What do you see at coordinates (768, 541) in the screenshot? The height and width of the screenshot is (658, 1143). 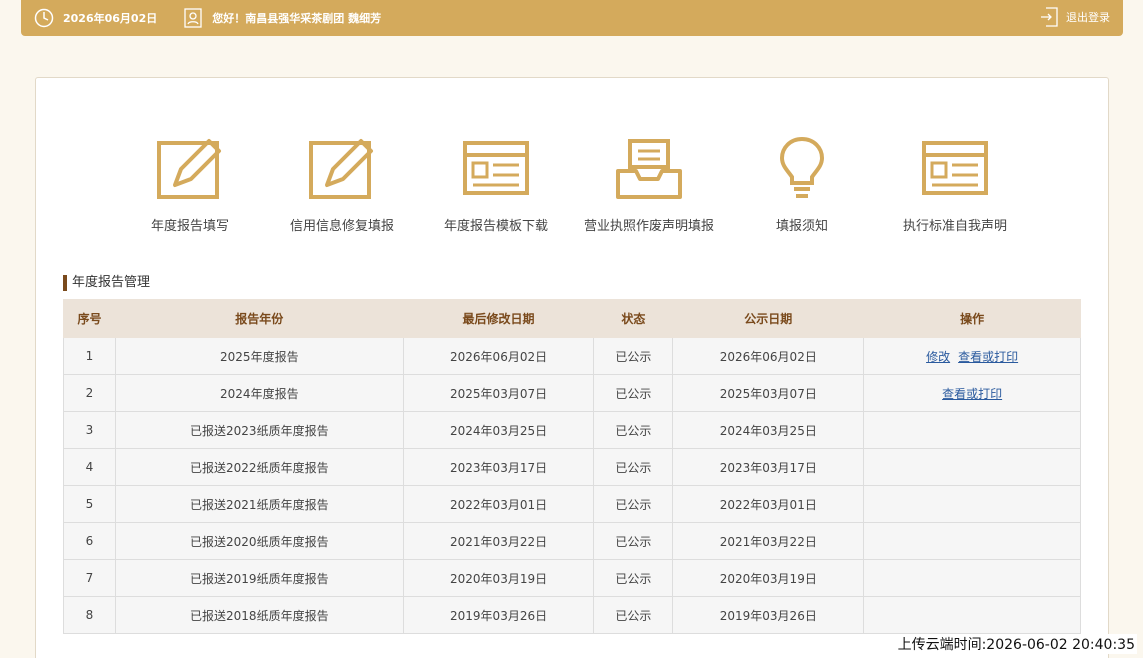 I see `cell-published: 2021年03月22日` at bounding box center [768, 541].